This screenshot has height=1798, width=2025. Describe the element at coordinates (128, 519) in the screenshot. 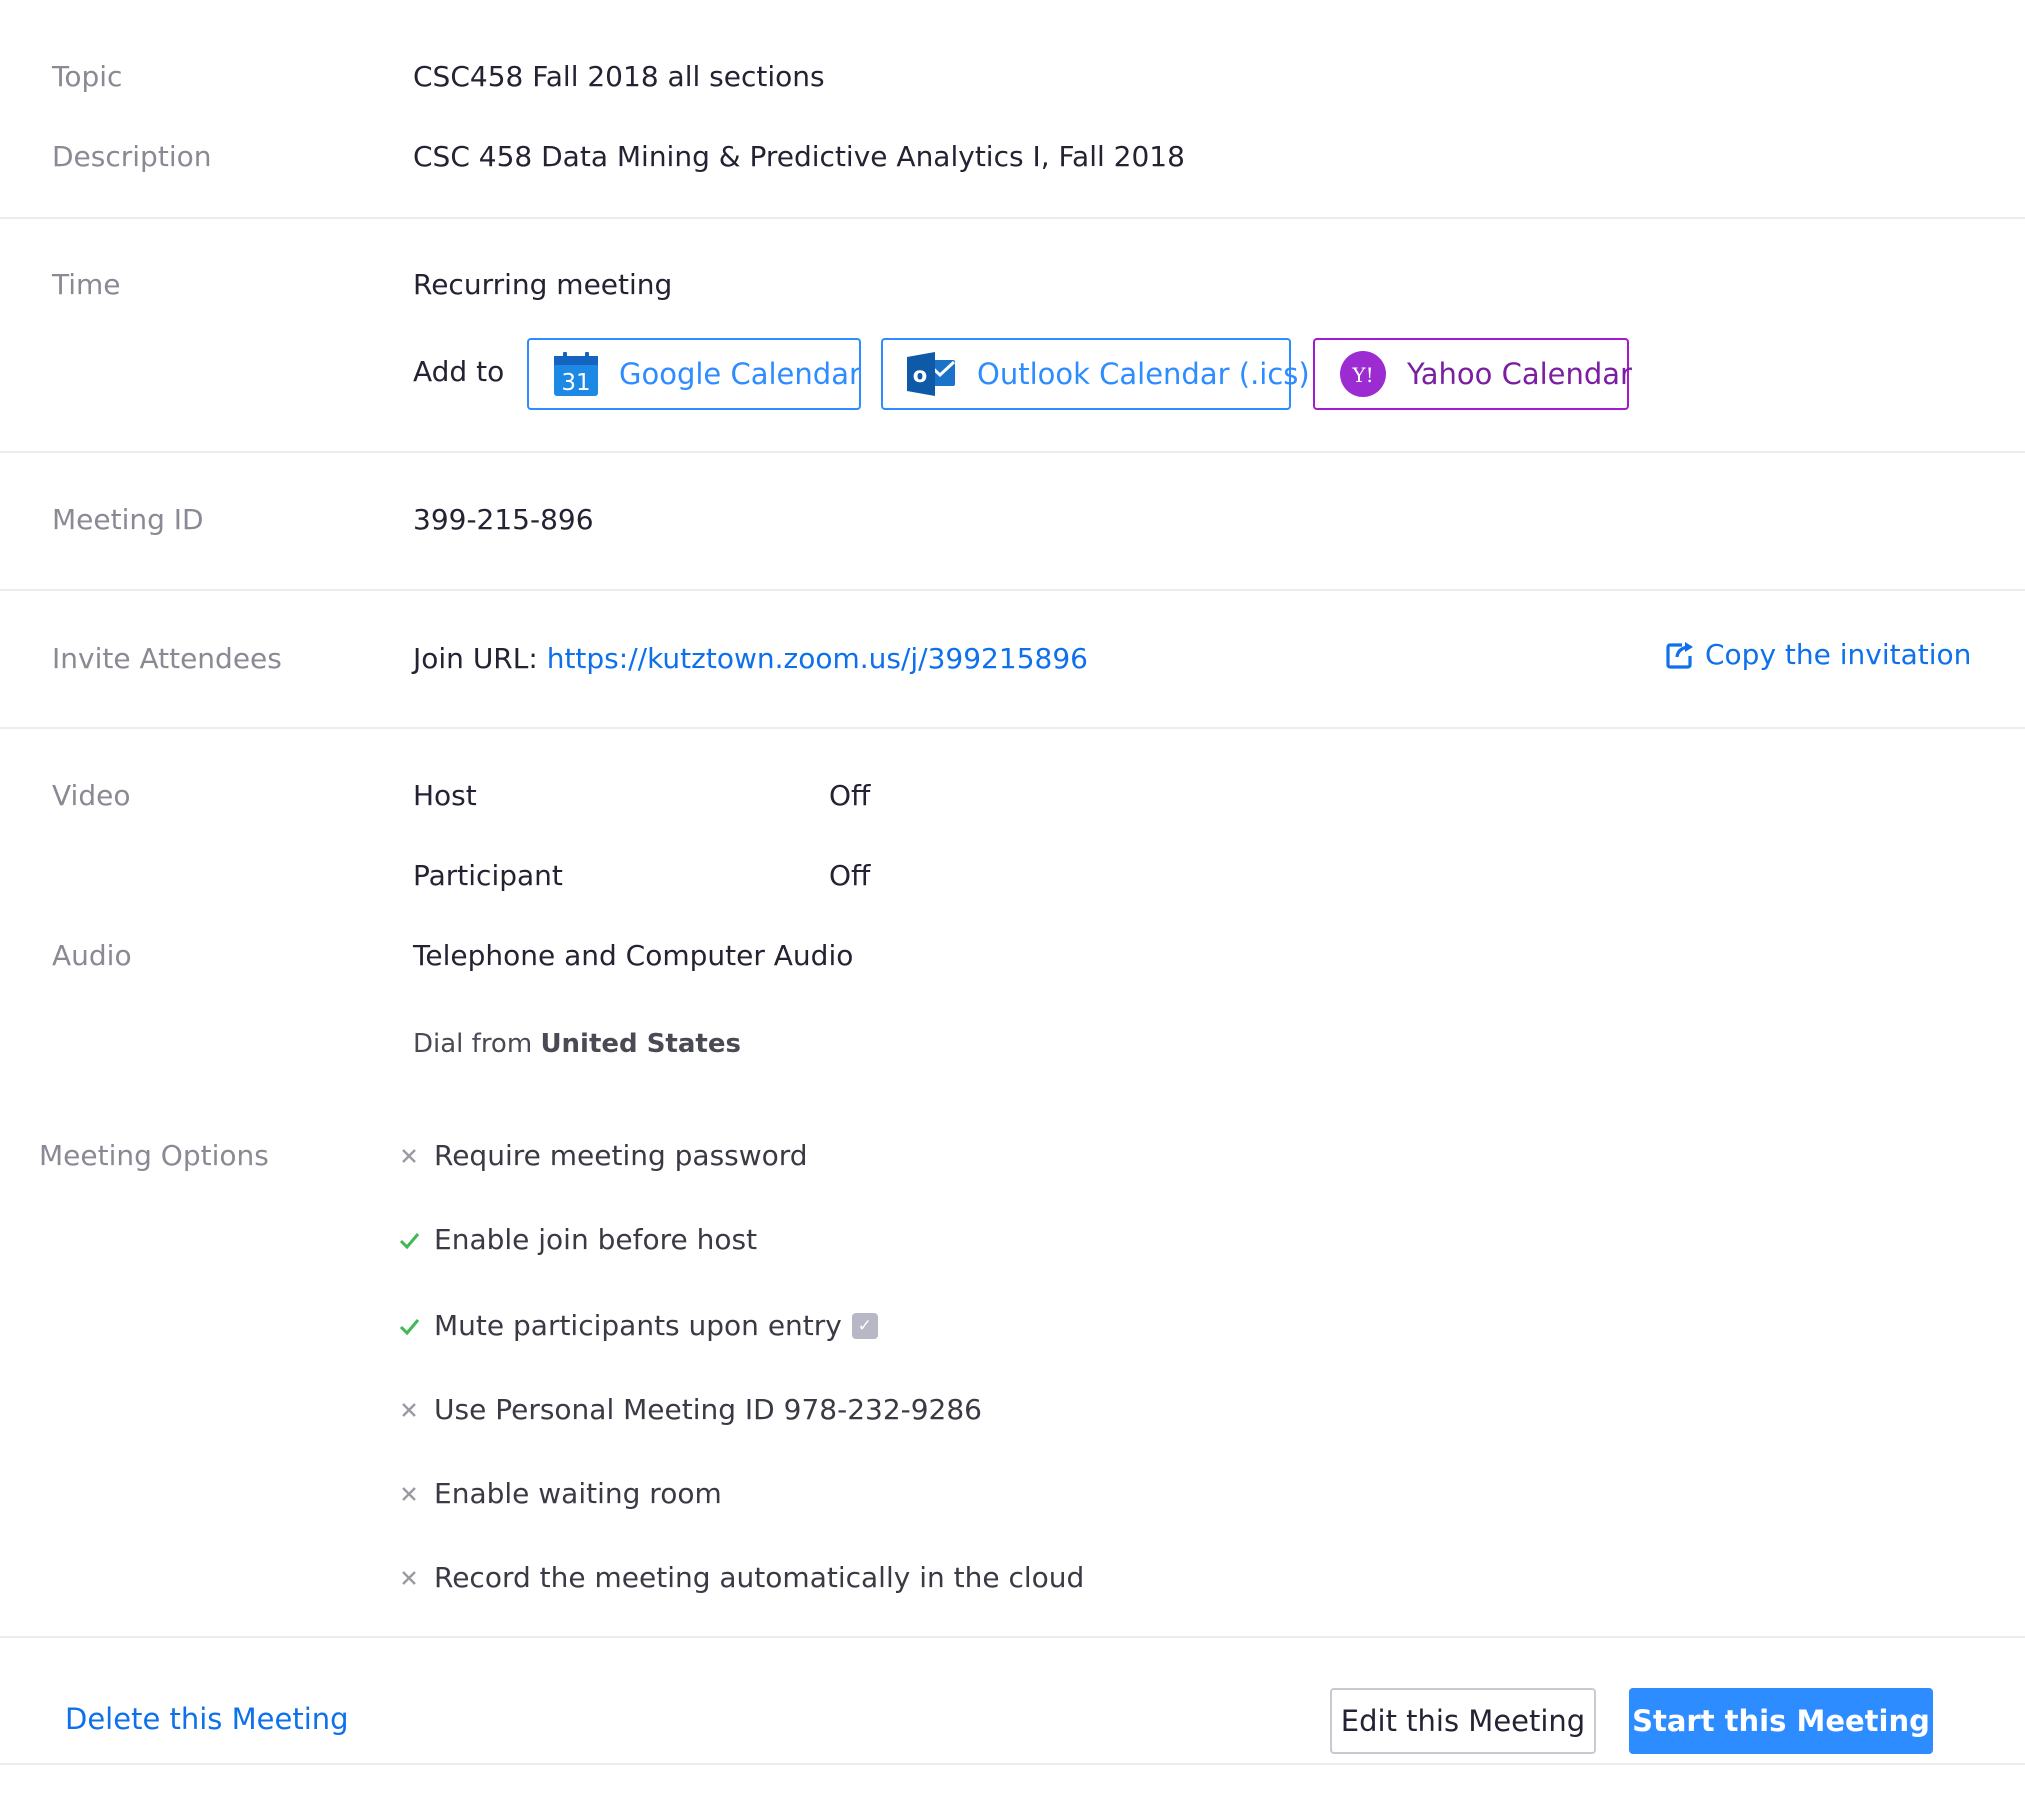

I see `meeting-id-label: Meeting ID` at that location.